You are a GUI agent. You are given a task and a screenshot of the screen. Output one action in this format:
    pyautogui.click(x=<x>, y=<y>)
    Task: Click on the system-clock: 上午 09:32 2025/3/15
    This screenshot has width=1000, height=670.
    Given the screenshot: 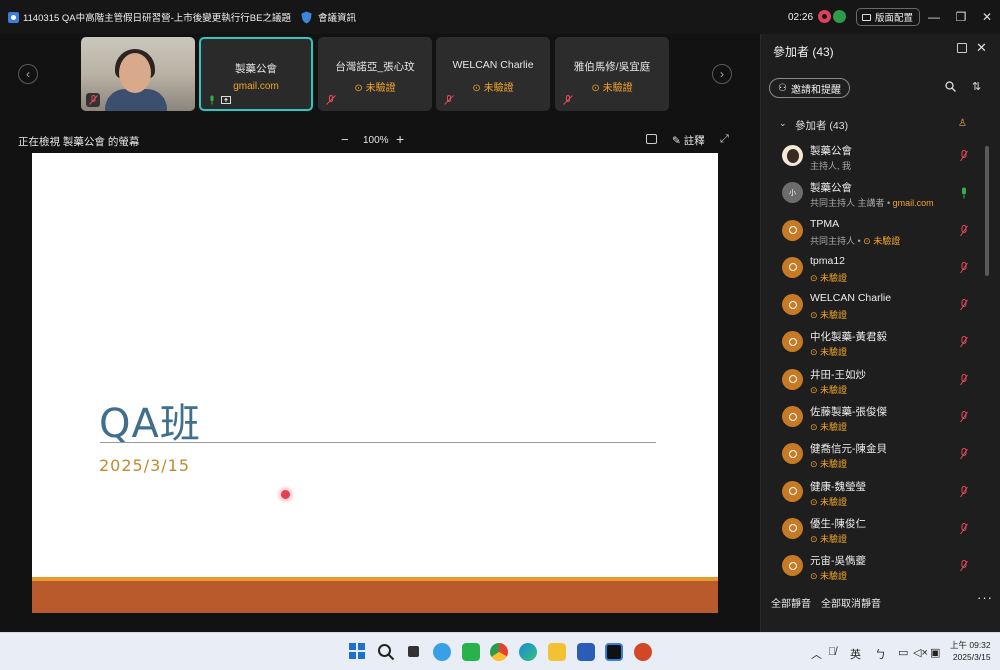 What is the action you would take?
    pyautogui.click(x=970, y=651)
    